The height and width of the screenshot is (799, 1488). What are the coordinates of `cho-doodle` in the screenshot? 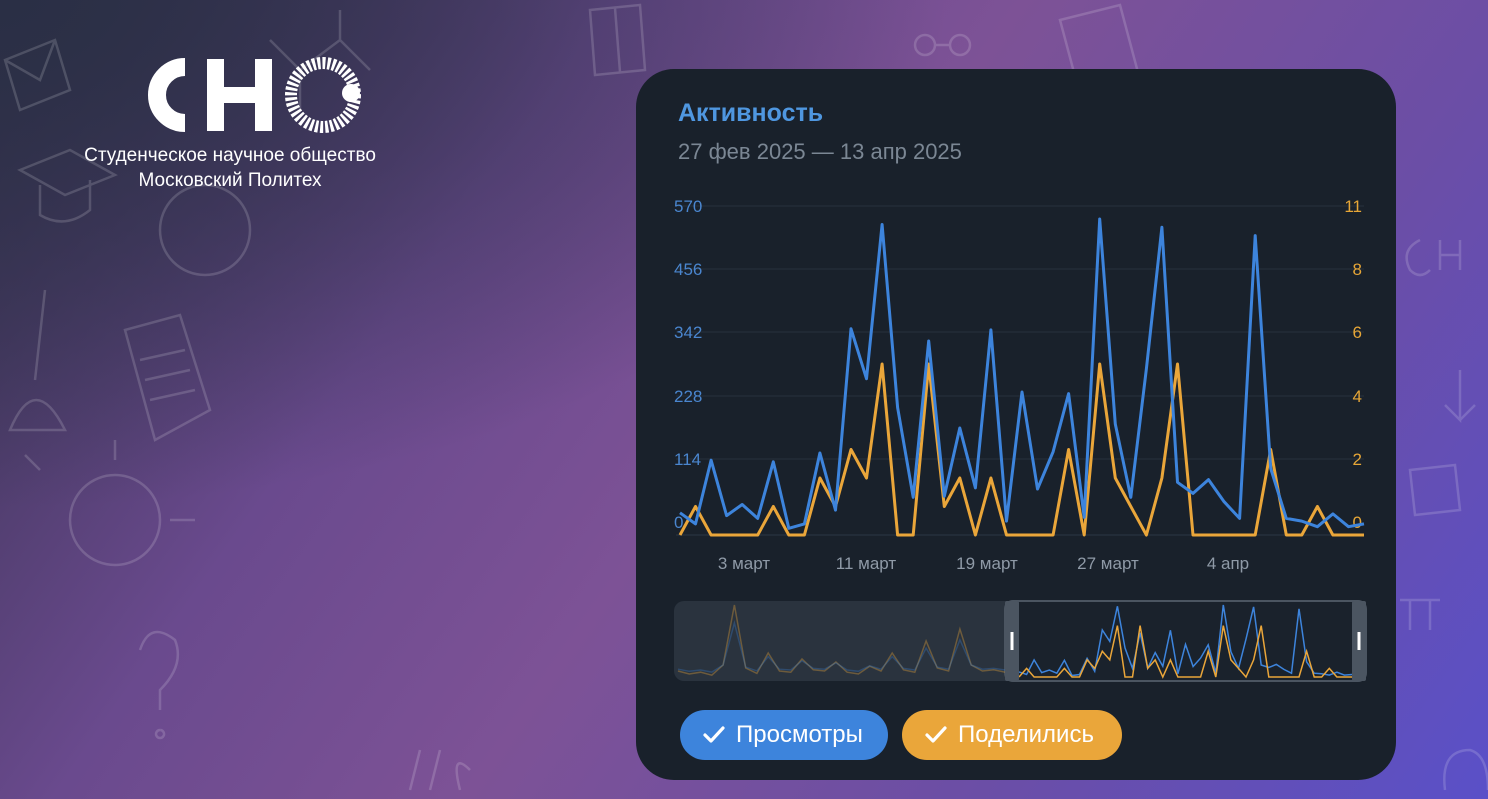 It's located at (1433, 257).